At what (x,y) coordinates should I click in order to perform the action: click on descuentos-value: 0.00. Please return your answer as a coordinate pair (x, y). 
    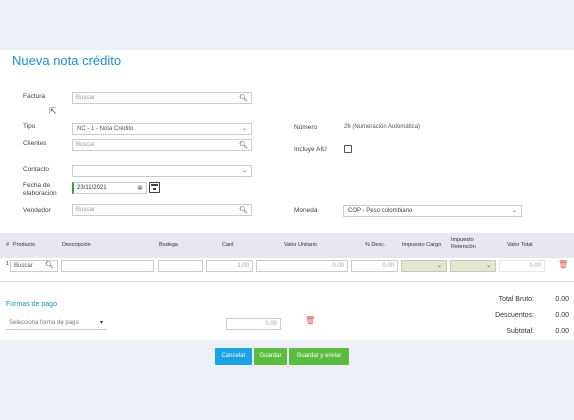
    Looking at the image, I should click on (562, 315).